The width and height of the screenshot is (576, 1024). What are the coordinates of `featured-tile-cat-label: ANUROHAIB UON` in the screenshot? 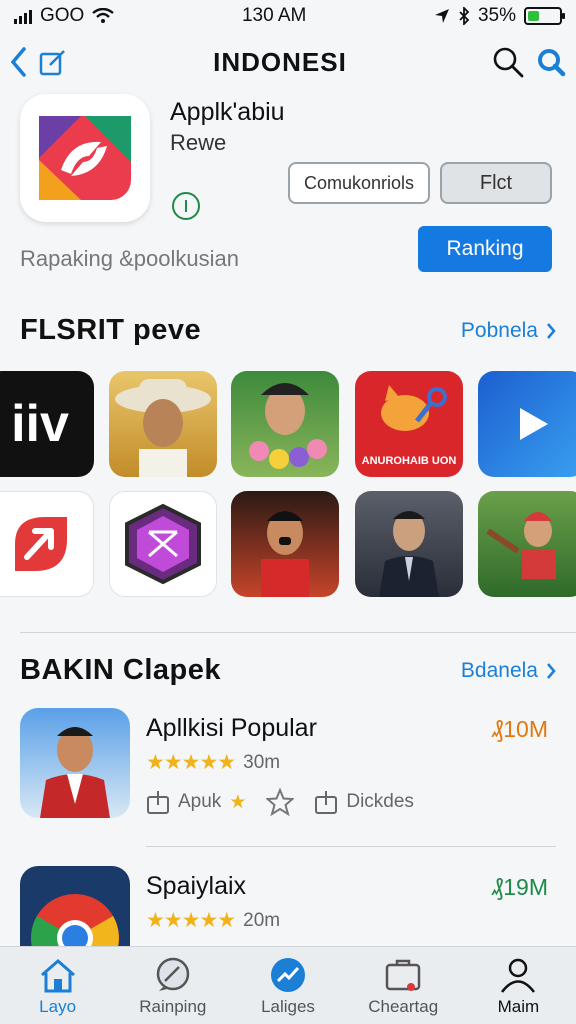 It's located at (409, 461).